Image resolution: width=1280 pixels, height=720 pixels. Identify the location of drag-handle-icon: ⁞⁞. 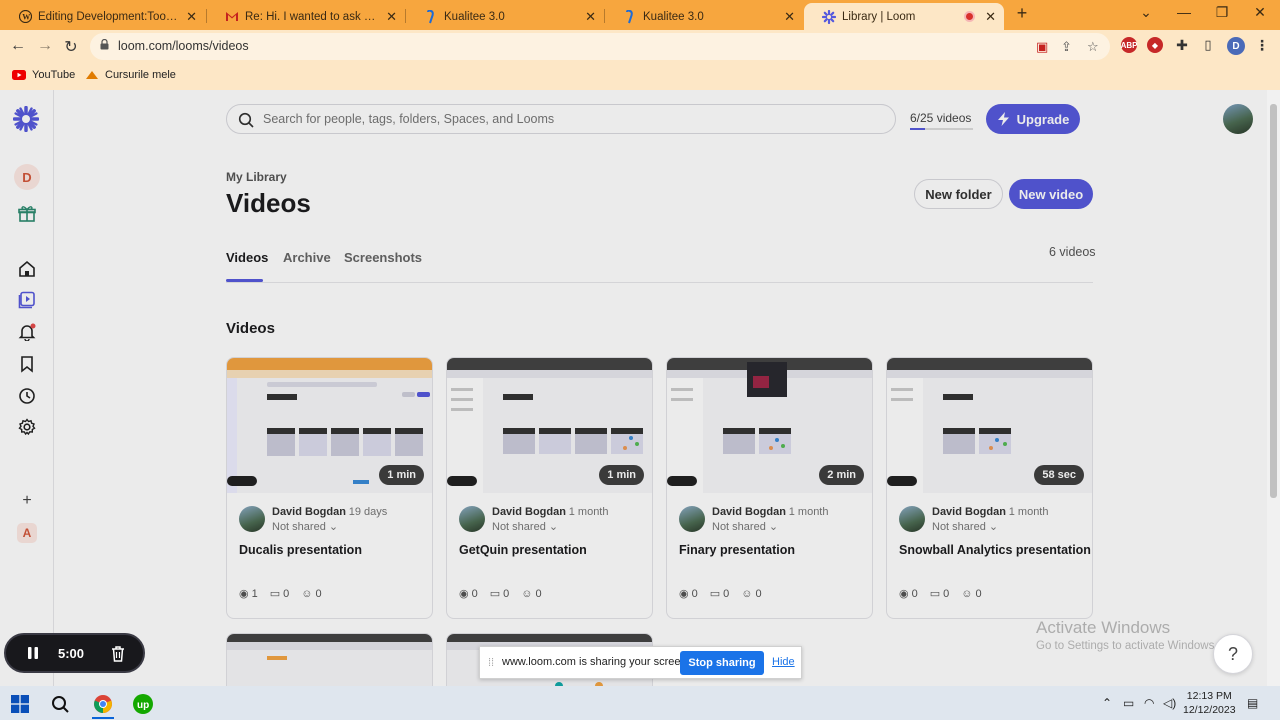
(491, 663).